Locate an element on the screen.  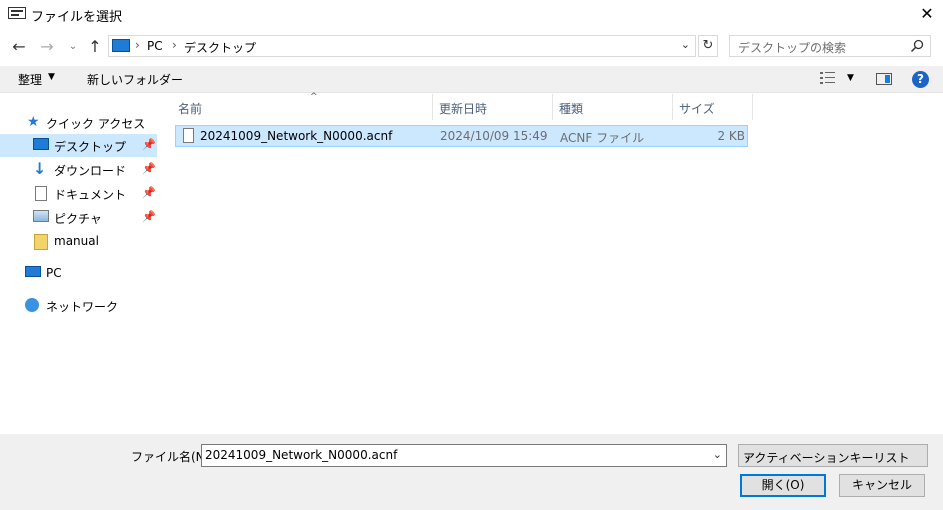
forward-button: → is located at coordinates (47, 47).